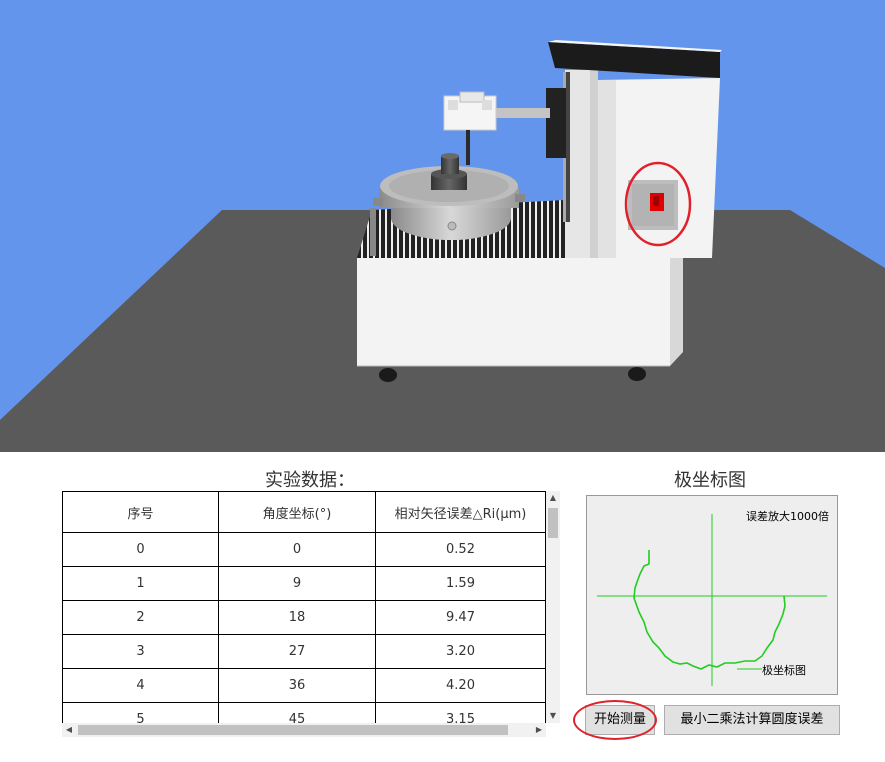 The image size is (885, 762). What do you see at coordinates (522, 113) in the screenshot?
I see `probe-arm` at bounding box center [522, 113].